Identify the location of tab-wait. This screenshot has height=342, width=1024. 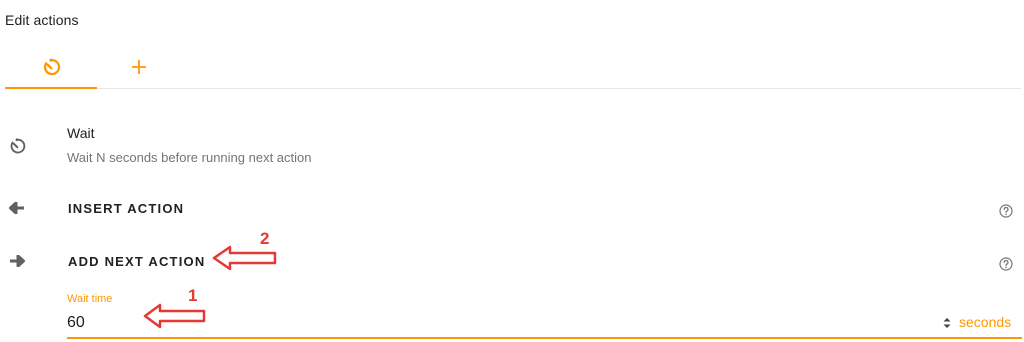
(51, 67).